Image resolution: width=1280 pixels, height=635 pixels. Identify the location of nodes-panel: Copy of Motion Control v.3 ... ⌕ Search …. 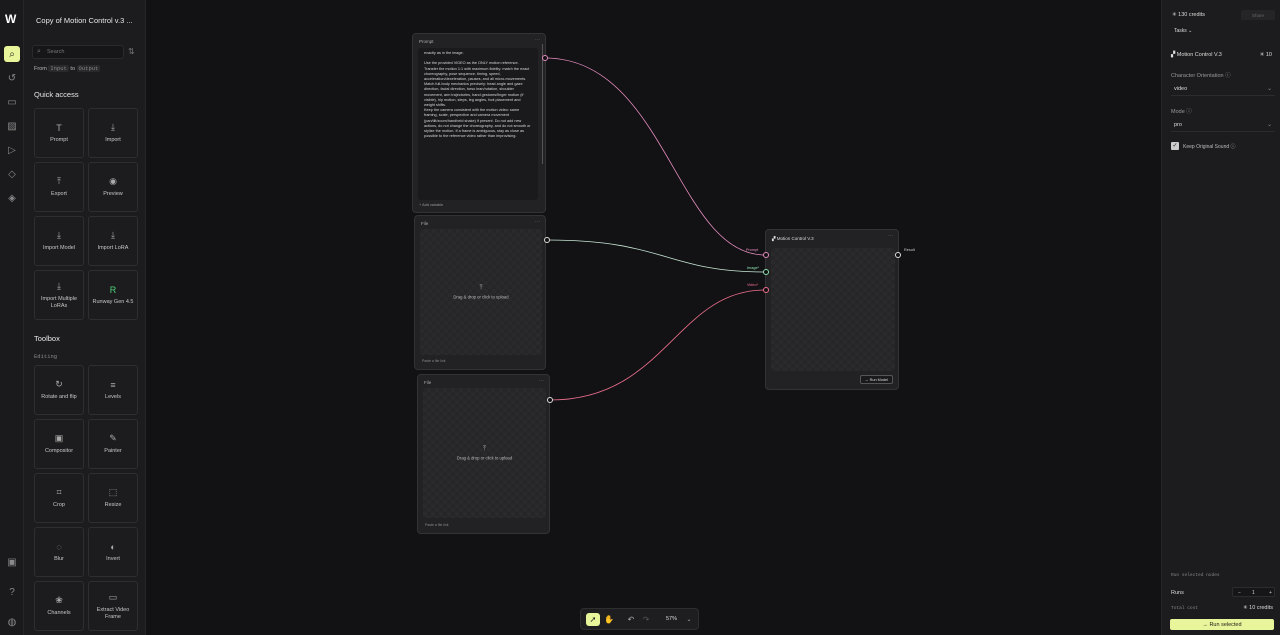
(85, 317).